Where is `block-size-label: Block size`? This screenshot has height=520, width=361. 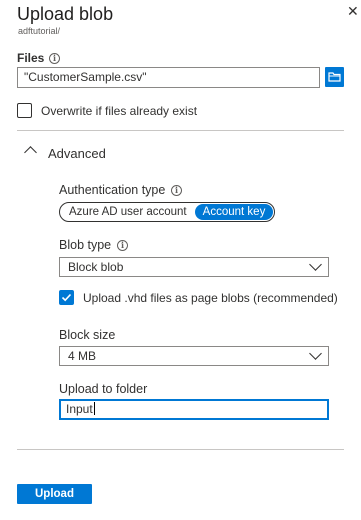
block-size-label: Block size is located at coordinates (87, 335).